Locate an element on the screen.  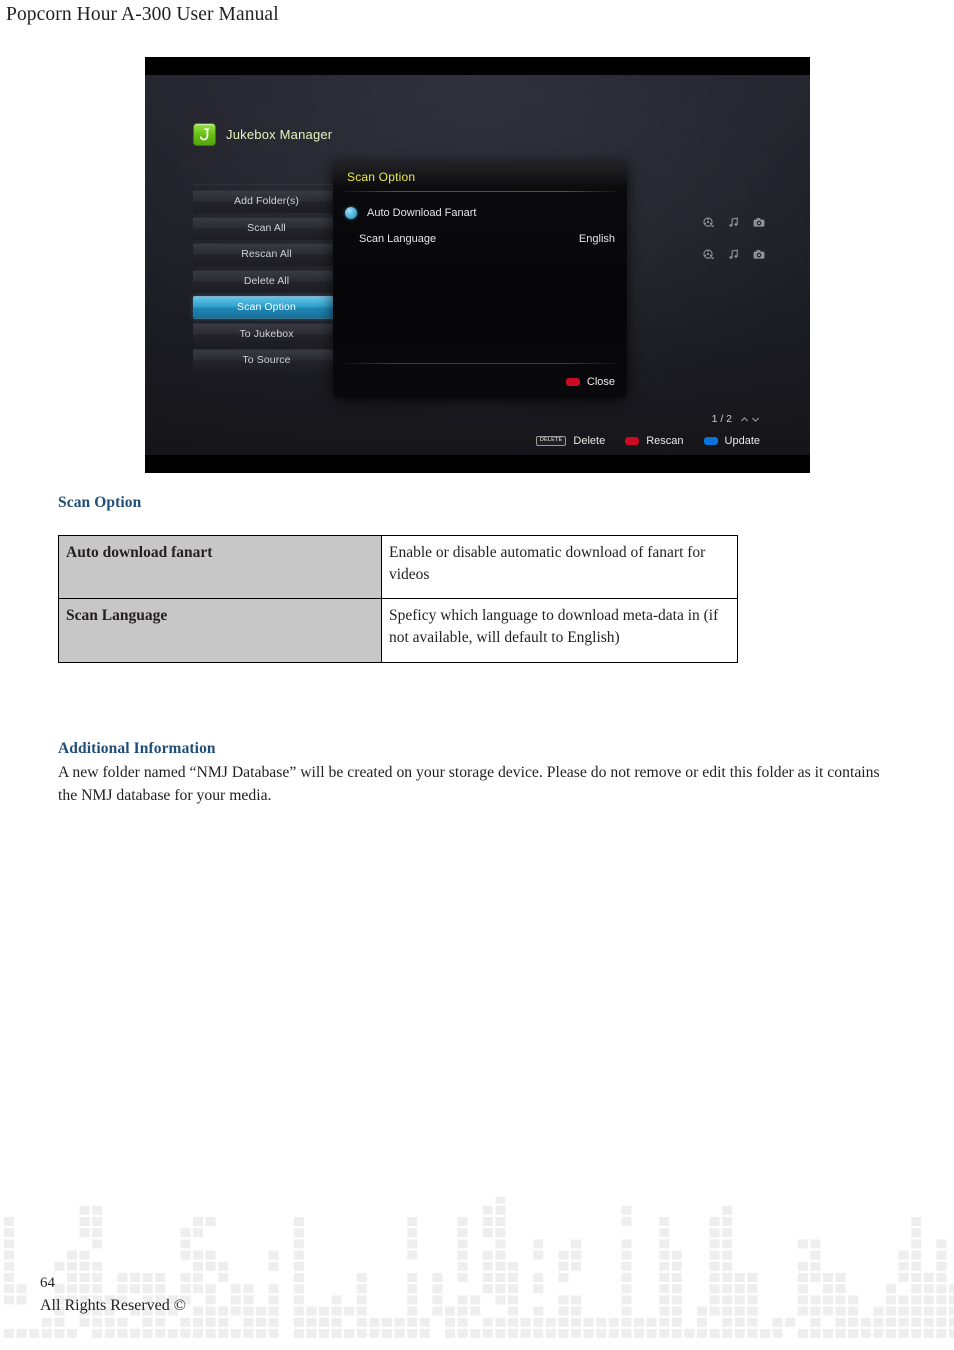
dialog-title: Scan Option is located at coordinates (381, 177).